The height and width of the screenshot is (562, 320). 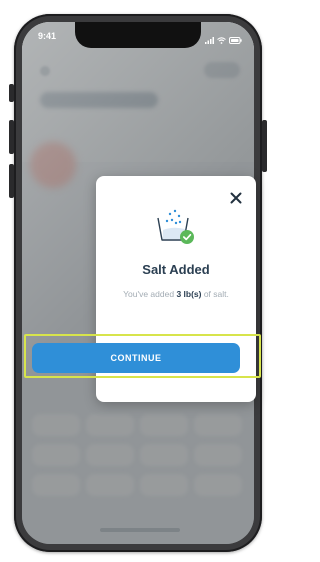 What do you see at coordinates (235, 40) in the screenshot?
I see `battery-icon` at bounding box center [235, 40].